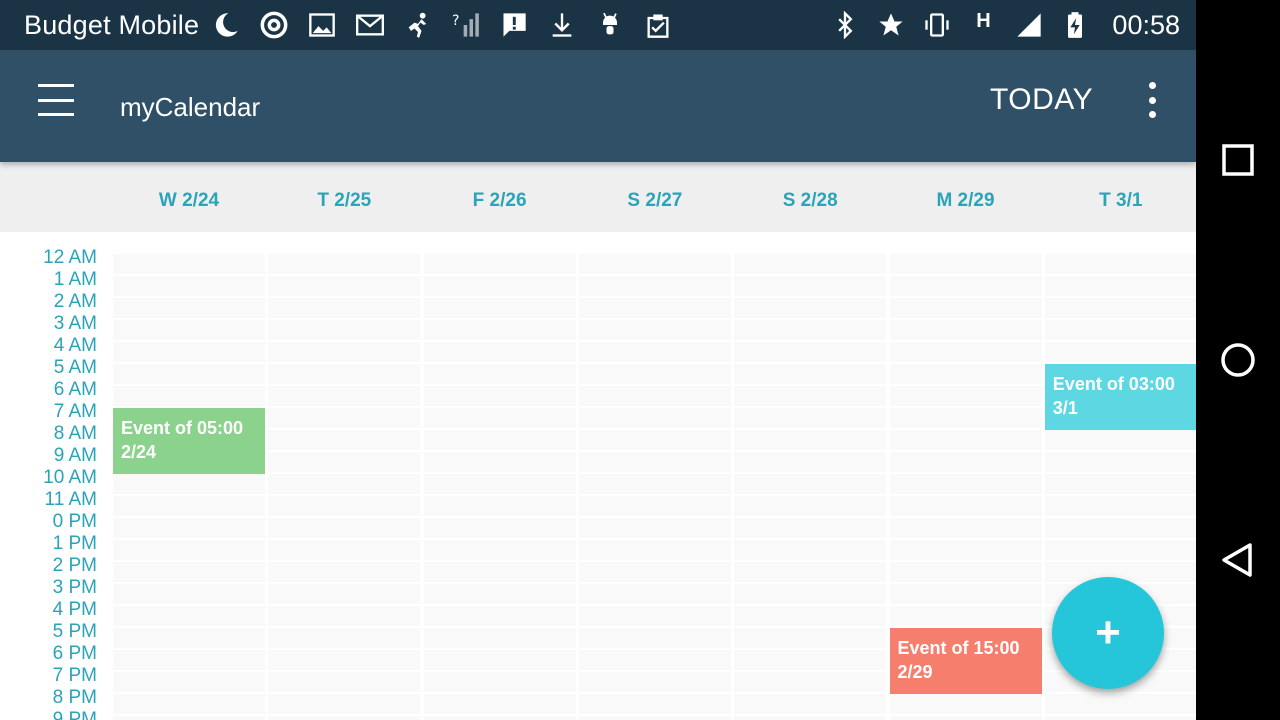 Image resolution: width=1280 pixels, height=720 pixels. Describe the element at coordinates (1120, 397) in the screenshot. I see `calendar-event: Event of 03:00 3/1` at that location.